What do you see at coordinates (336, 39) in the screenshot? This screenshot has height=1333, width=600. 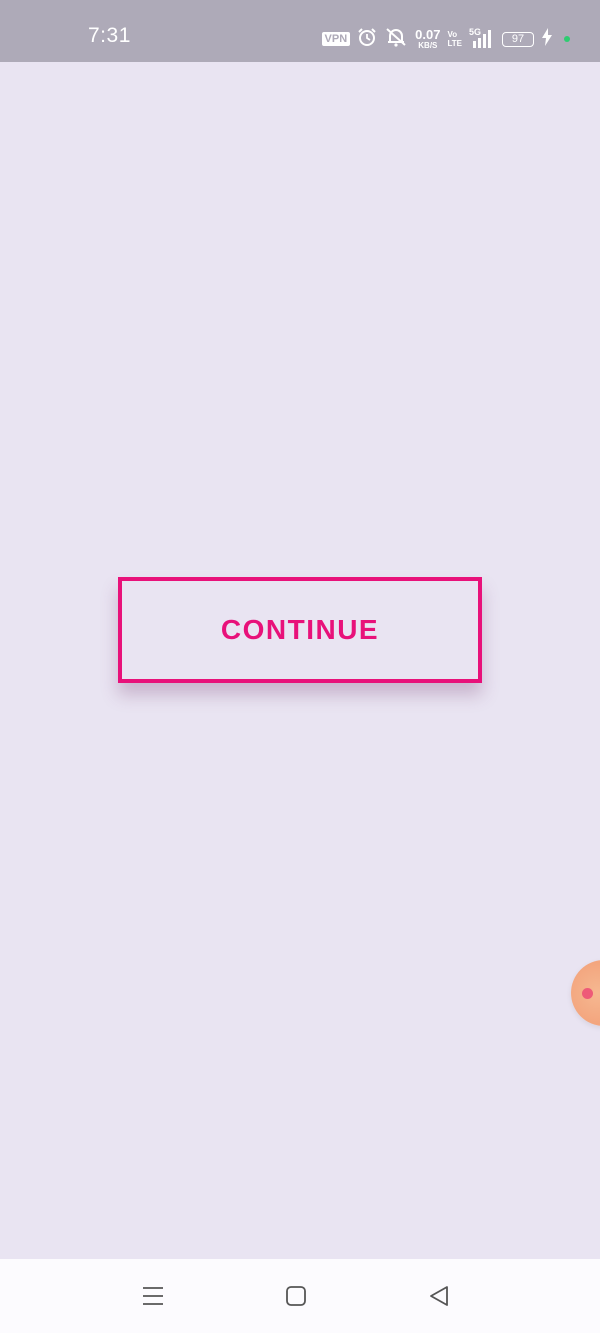 I see `vpn-icon: VPN` at bounding box center [336, 39].